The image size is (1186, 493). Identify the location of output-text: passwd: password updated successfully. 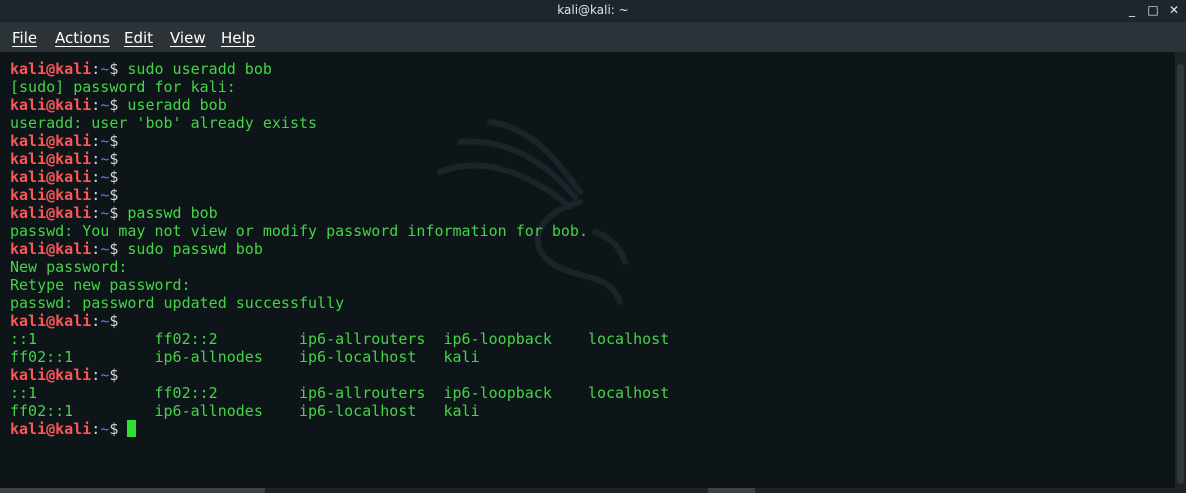
(177, 303).